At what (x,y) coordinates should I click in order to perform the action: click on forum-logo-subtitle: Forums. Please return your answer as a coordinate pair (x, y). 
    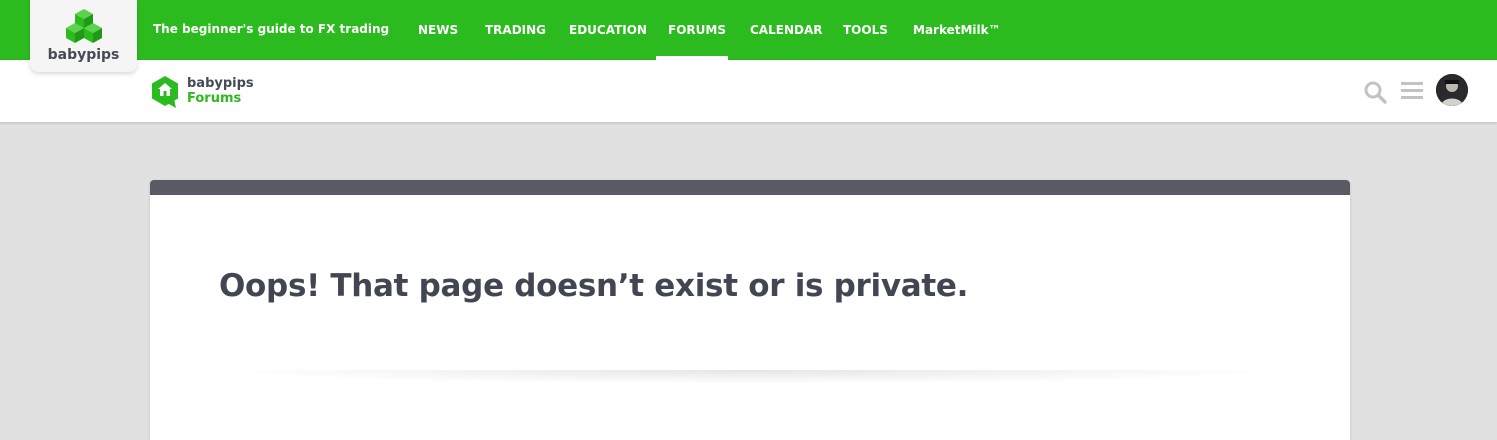
    Looking at the image, I should click on (214, 98).